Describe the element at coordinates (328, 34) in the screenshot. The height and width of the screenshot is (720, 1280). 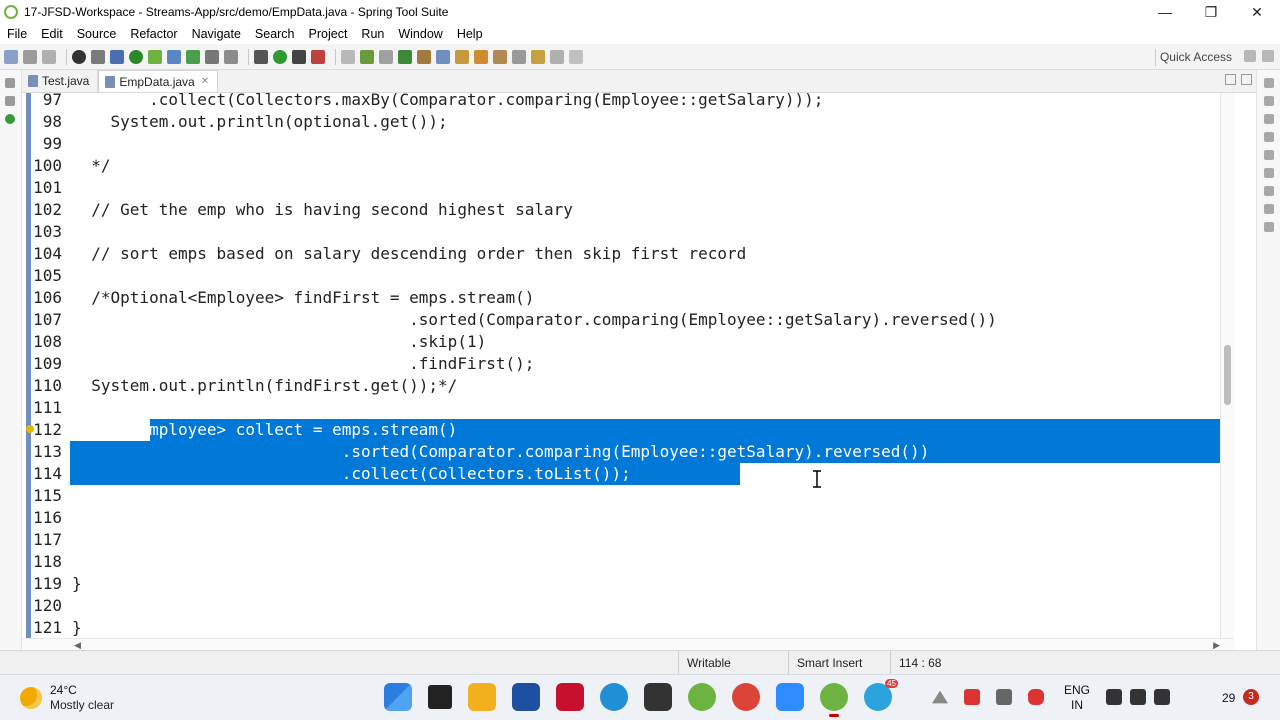
I see `menu-project: Project` at that location.